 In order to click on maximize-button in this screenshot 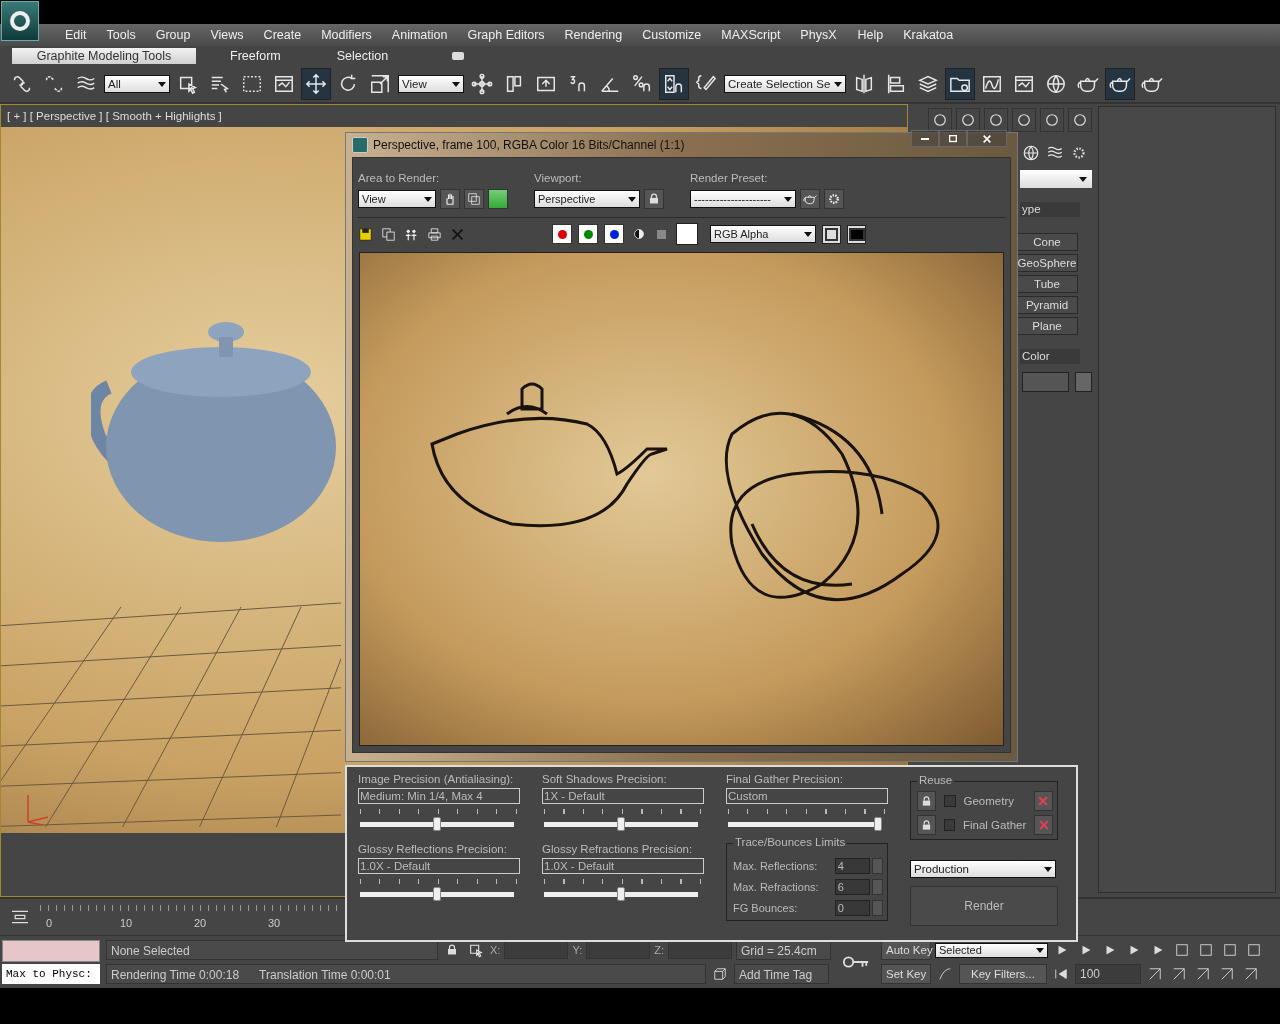, I will do `click(953, 138)`.